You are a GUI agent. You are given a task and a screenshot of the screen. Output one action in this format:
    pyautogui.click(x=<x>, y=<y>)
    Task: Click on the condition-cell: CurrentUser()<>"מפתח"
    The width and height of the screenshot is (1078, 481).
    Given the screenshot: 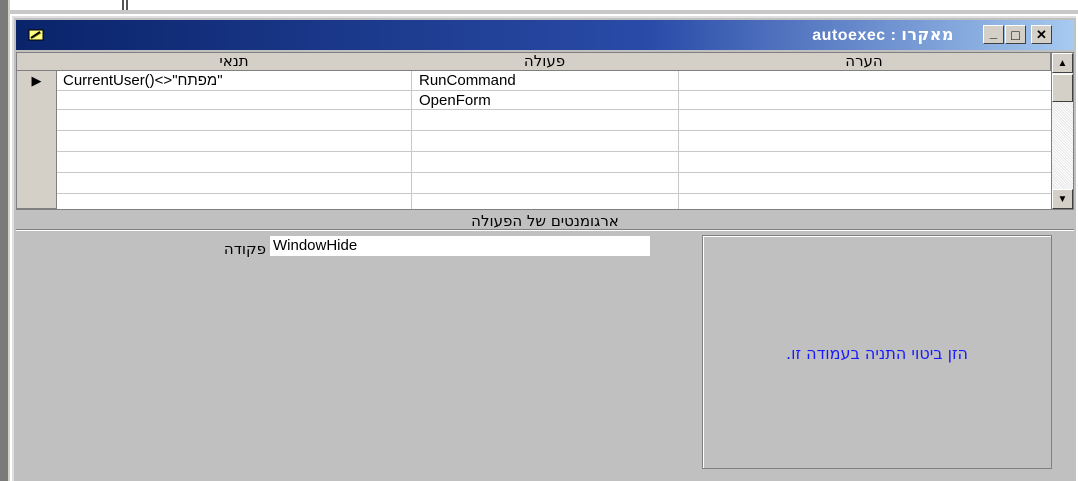 What is the action you would take?
    pyautogui.click(x=143, y=80)
    